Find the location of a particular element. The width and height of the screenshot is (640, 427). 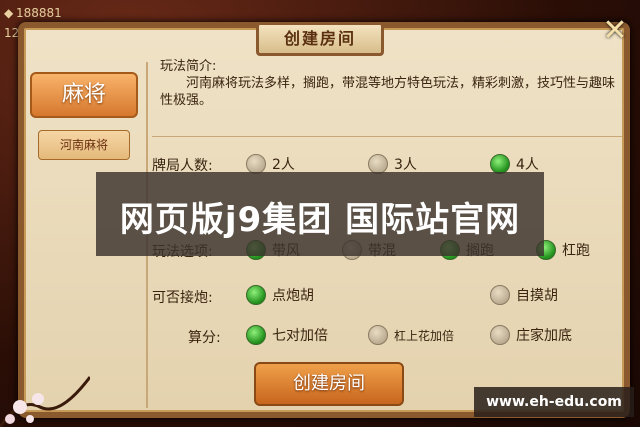

intro-heading: 玩法简介: is located at coordinates (188, 66).